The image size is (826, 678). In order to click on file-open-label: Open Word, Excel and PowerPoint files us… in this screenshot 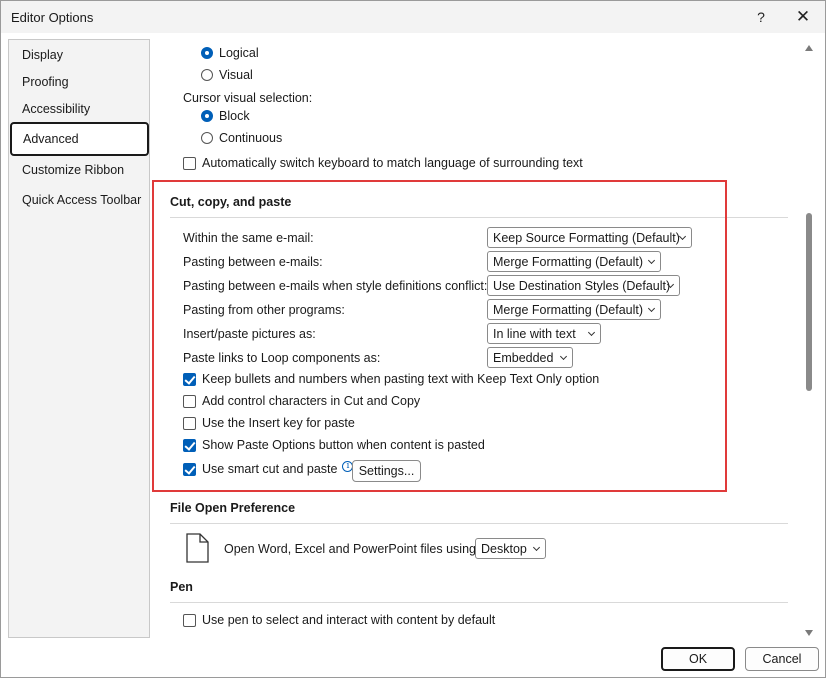, I will do `click(352, 549)`.